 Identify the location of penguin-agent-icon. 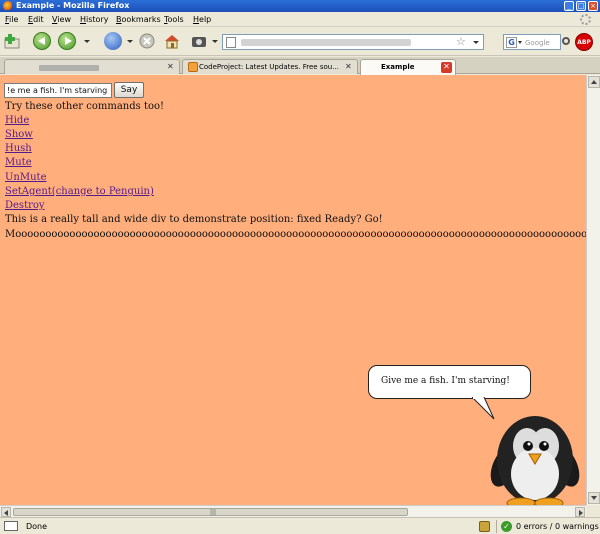
(535, 456).